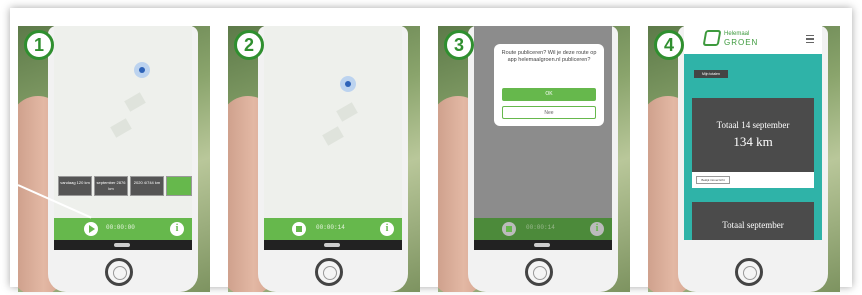 This screenshot has height=295, width=862. I want to click on stat-month: september 2876 km, so click(111, 186).